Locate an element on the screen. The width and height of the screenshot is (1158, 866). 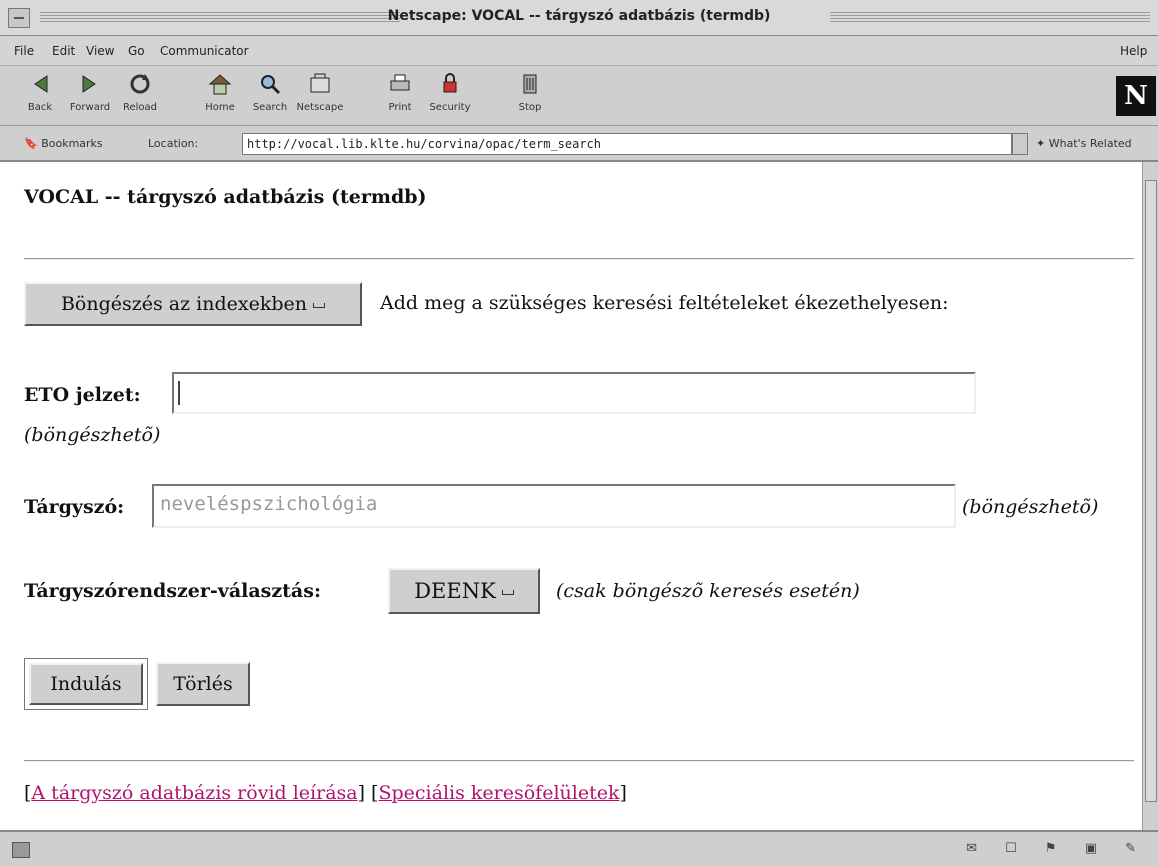
description-link: A tárgyszó adatbázis rövid leírása is located at coordinates (194, 793).